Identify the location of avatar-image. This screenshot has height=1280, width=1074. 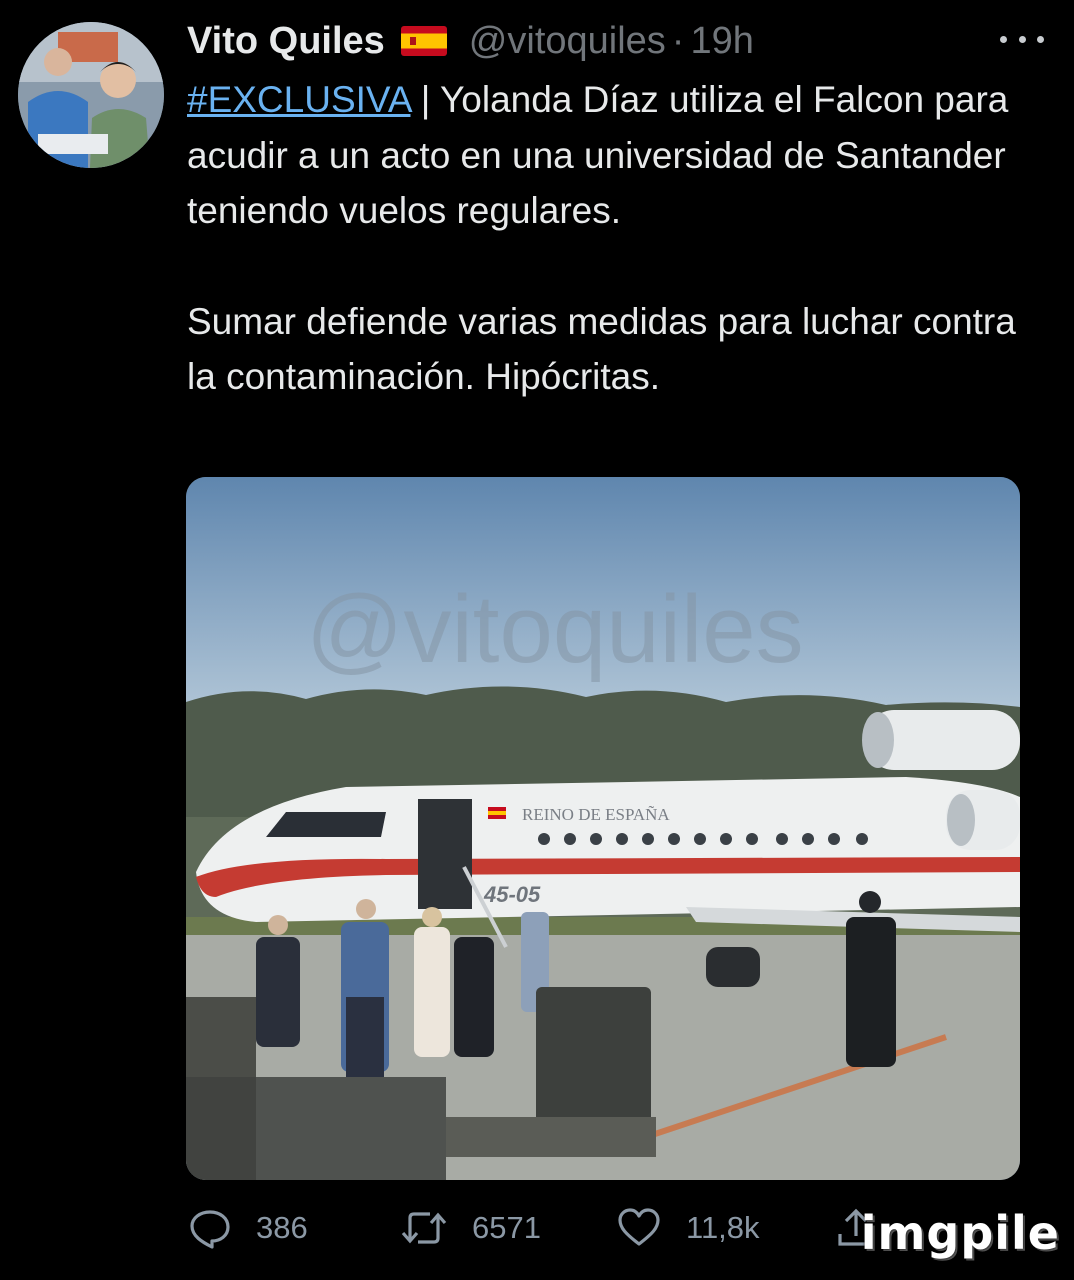
(91, 95).